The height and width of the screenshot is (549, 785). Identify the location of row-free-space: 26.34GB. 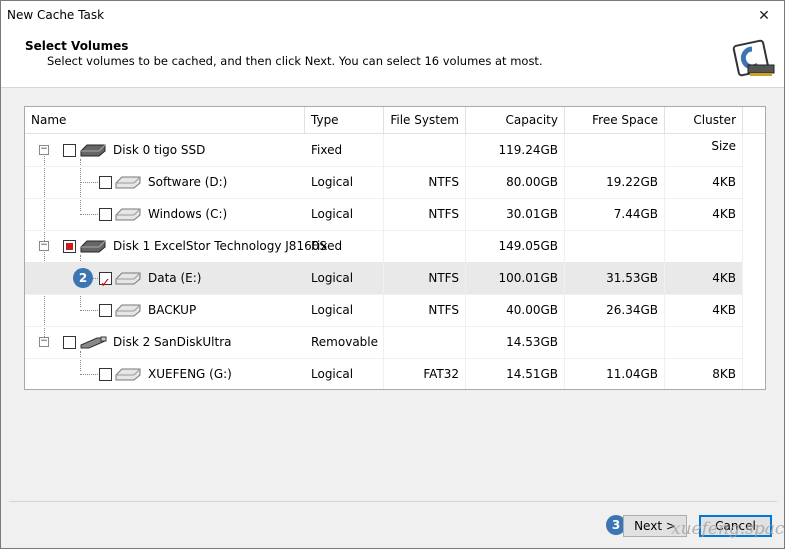
(615, 310).